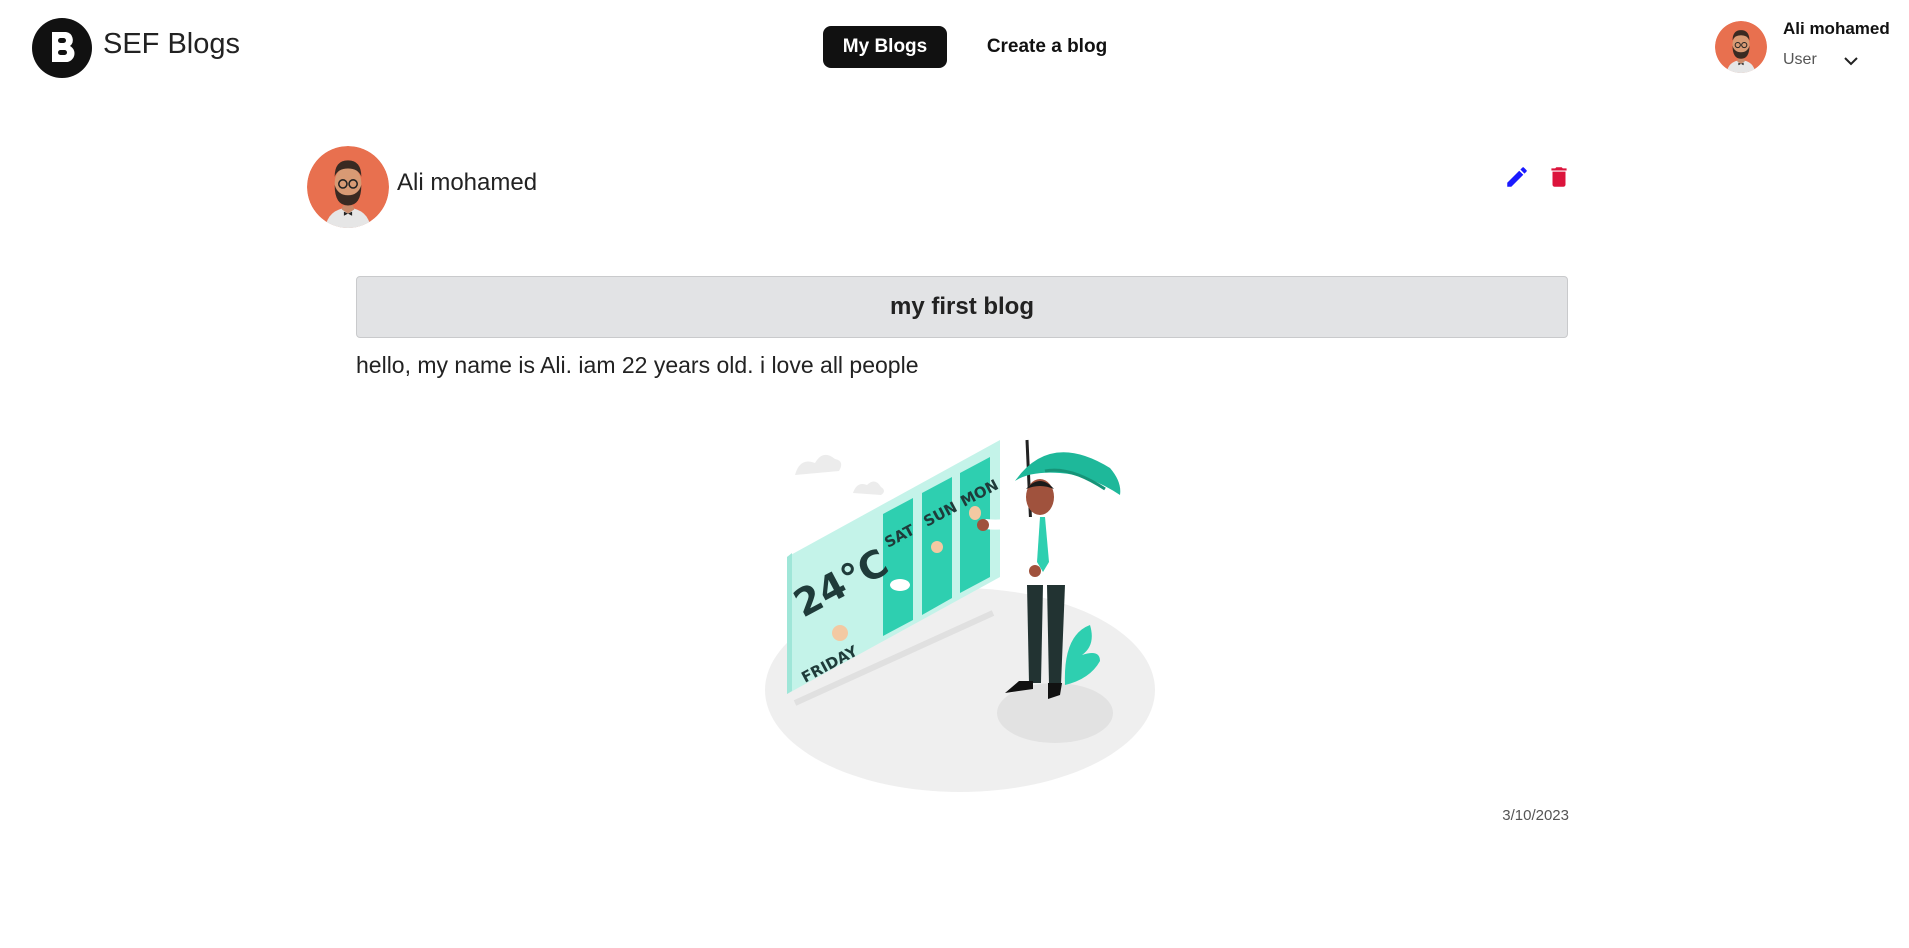 The width and height of the screenshot is (1909, 948). I want to click on author-name: Ali mohamed, so click(467, 182).